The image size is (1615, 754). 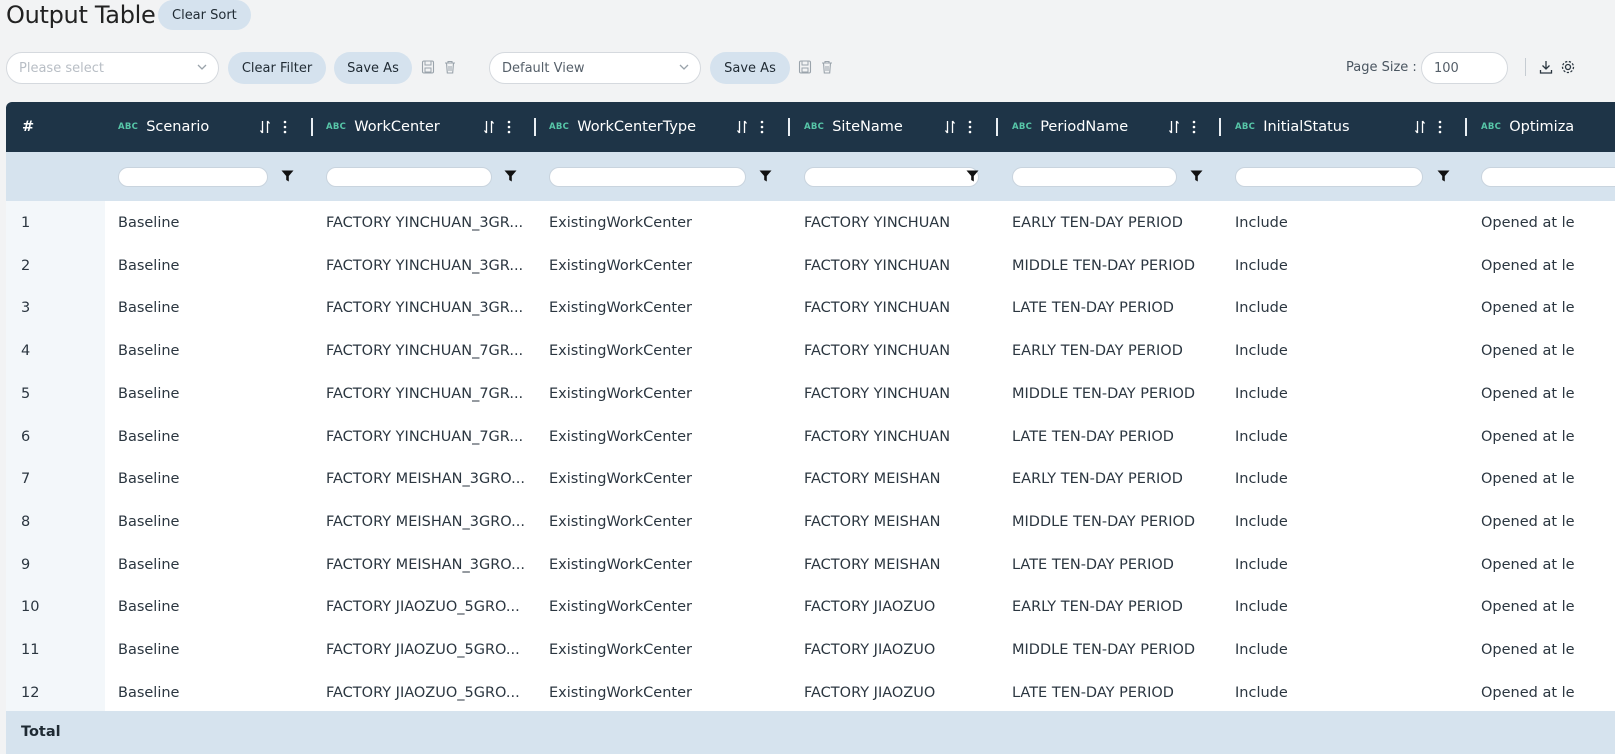 What do you see at coordinates (383, 127) in the screenshot?
I see `column-header-workcenter: ABC WorkCenter` at bounding box center [383, 127].